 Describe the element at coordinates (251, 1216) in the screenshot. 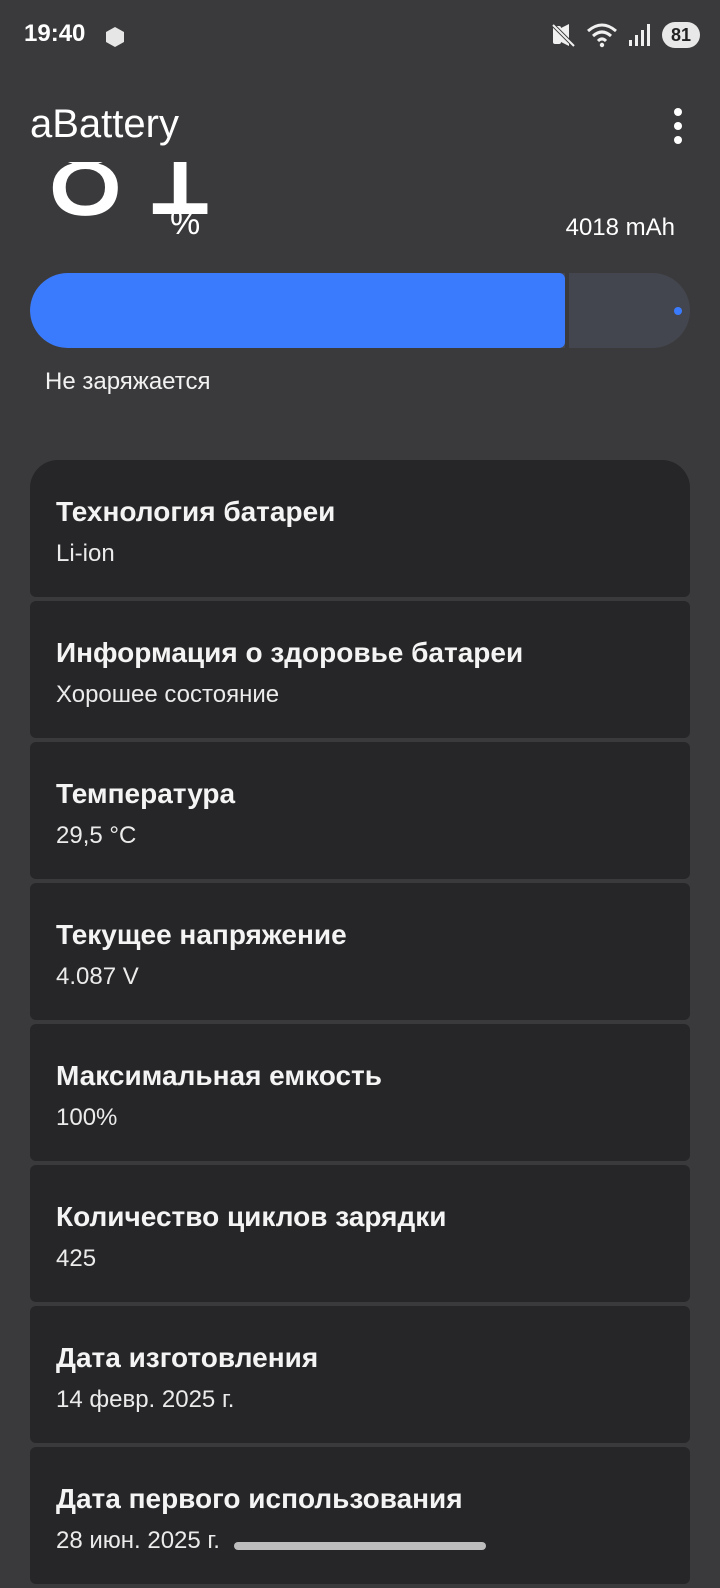

I see `info-card-title: Количество циклов зарядки` at that location.